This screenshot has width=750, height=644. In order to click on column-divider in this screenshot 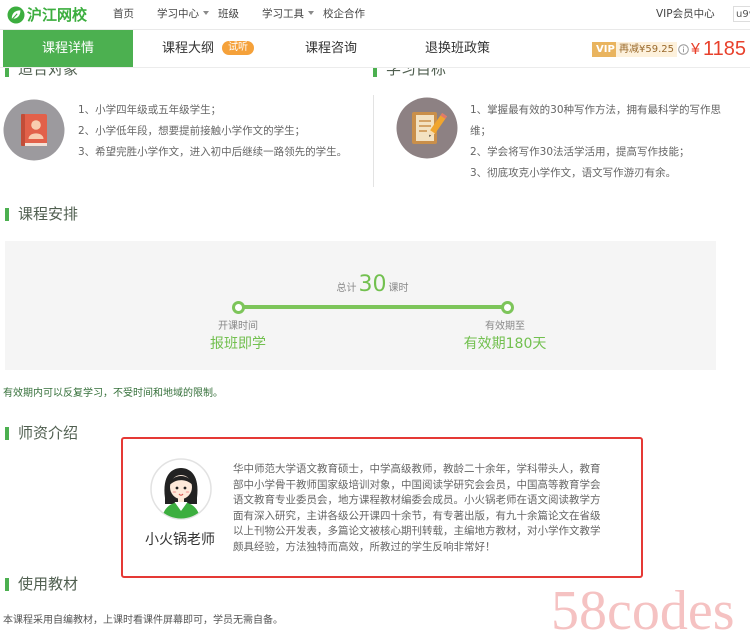, I will do `click(373, 141)`.